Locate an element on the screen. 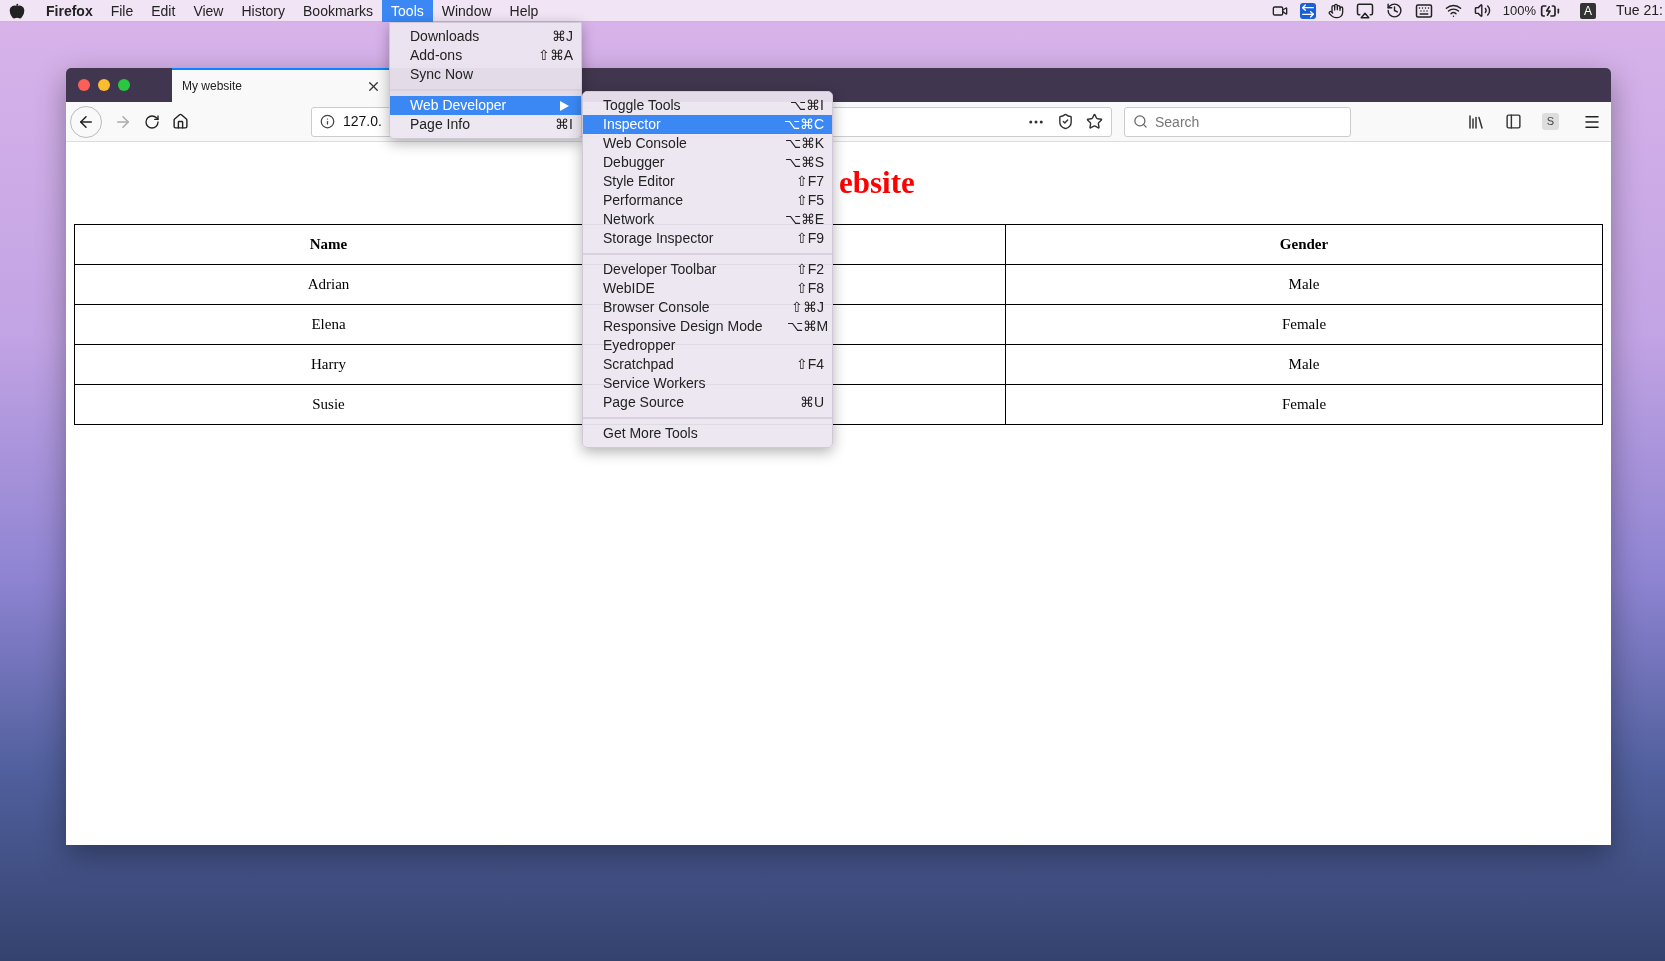 The image size is (1665, 961). apple-icon is located at coordinates (17, 10).